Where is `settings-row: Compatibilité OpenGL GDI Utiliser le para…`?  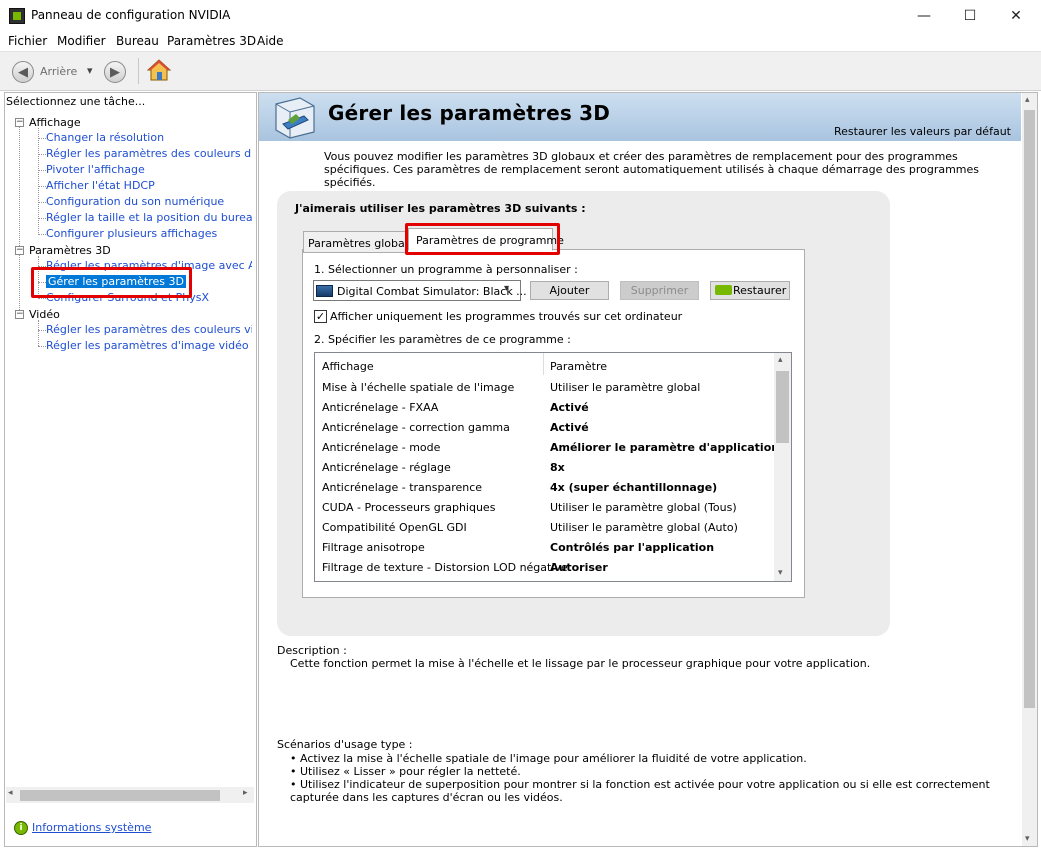 settings-row: Compatibilité OpenGL GDI Utiliser le para… is located at coordinates (544, 529).